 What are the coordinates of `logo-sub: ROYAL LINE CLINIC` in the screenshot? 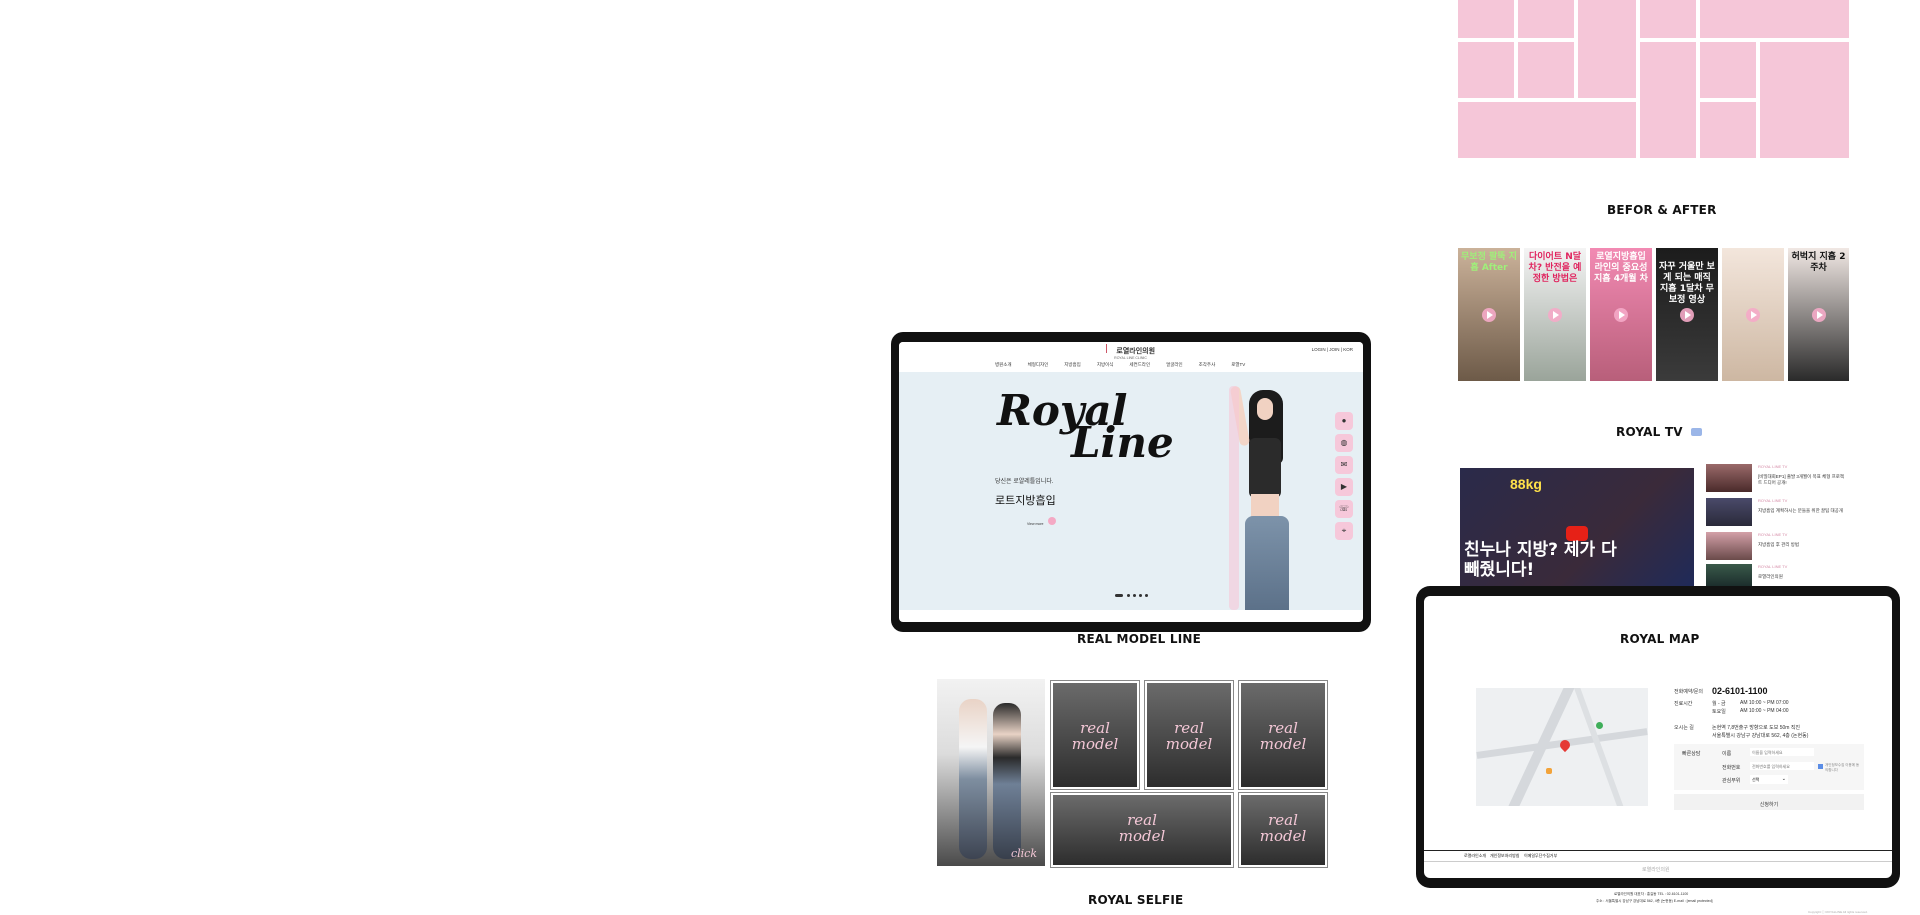 It's located at (1130, 358).